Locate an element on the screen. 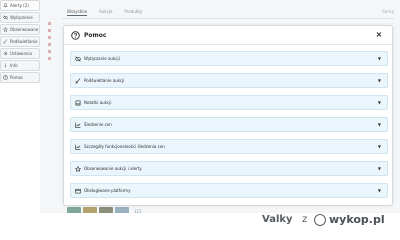  sidebar-item-settings: Ustawienia is located at coordinates (20, 53).